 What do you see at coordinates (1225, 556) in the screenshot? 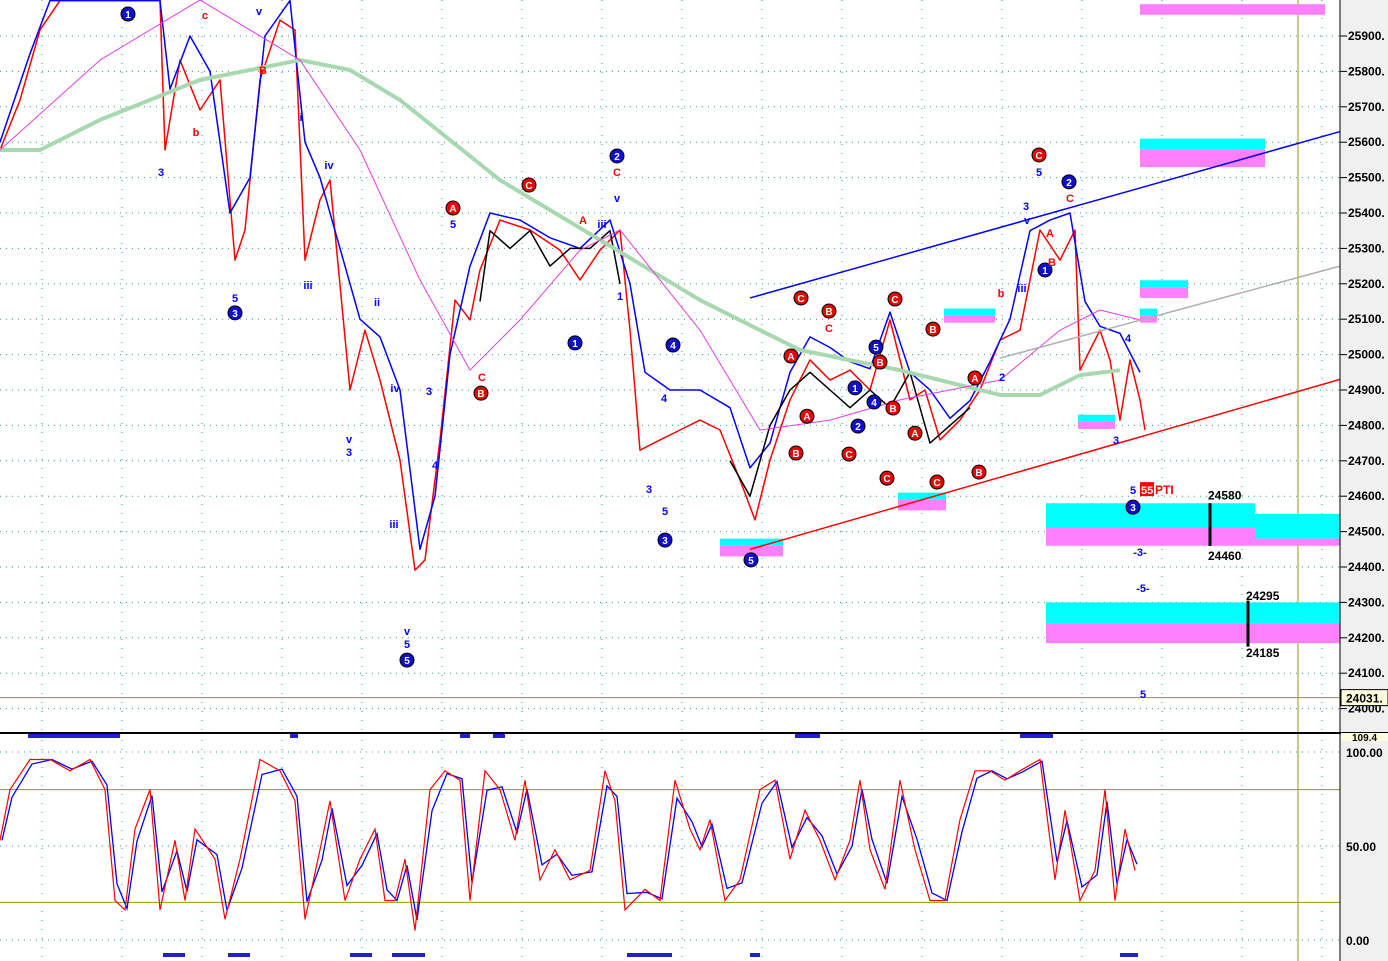
I see `level-label: 24460` at bounding box center [1225, 556].